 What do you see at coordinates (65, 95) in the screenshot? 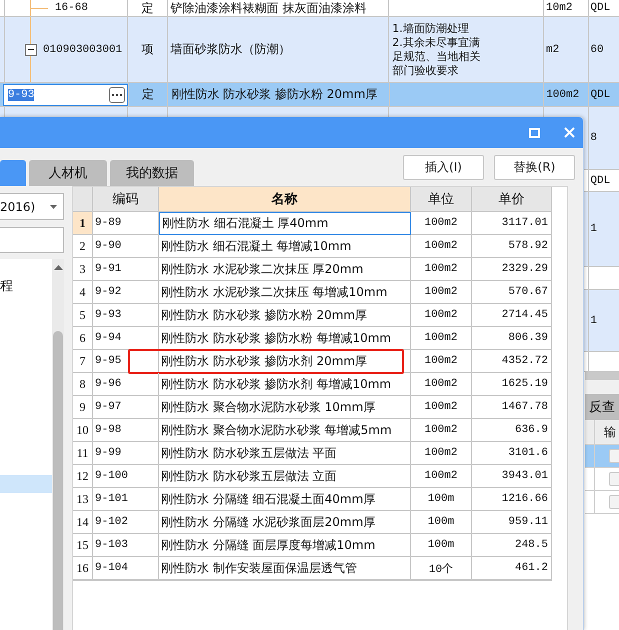
I see `code-input: 9-93` at bounding box center [65, 95].